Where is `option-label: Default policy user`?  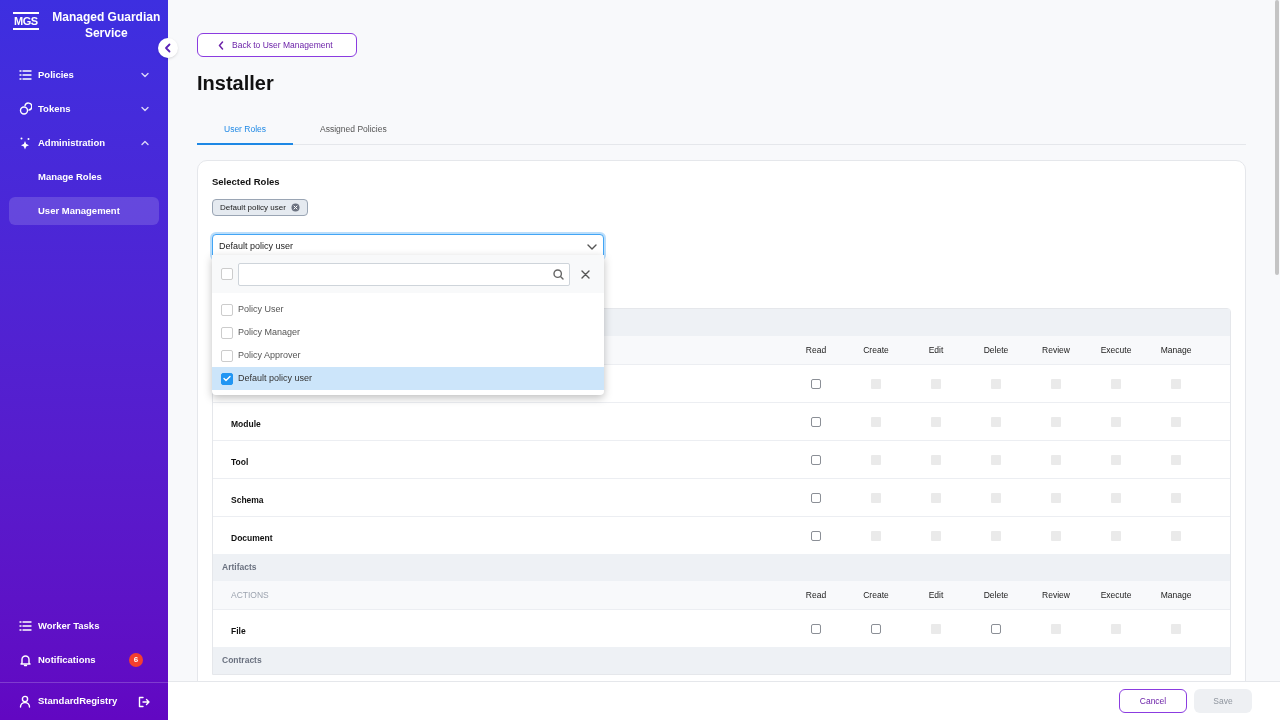
option-label: Default policy user is located at coordinates (275, 378).